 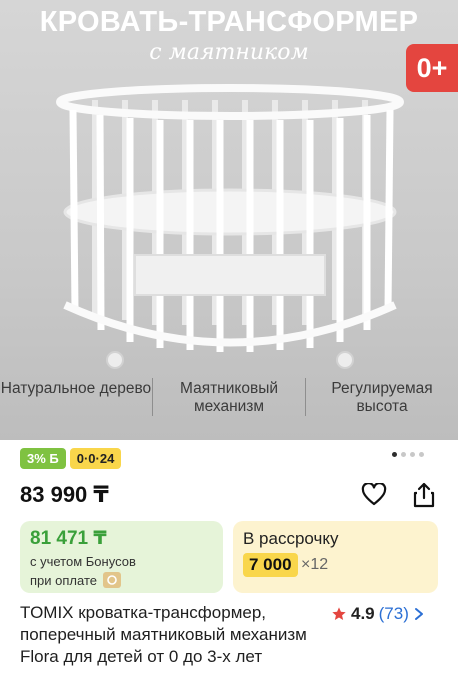 What do you see at coordinates (393, 613) in the screenshot?
I see `reviews-count: (73)` at bounding box center [393, 613].